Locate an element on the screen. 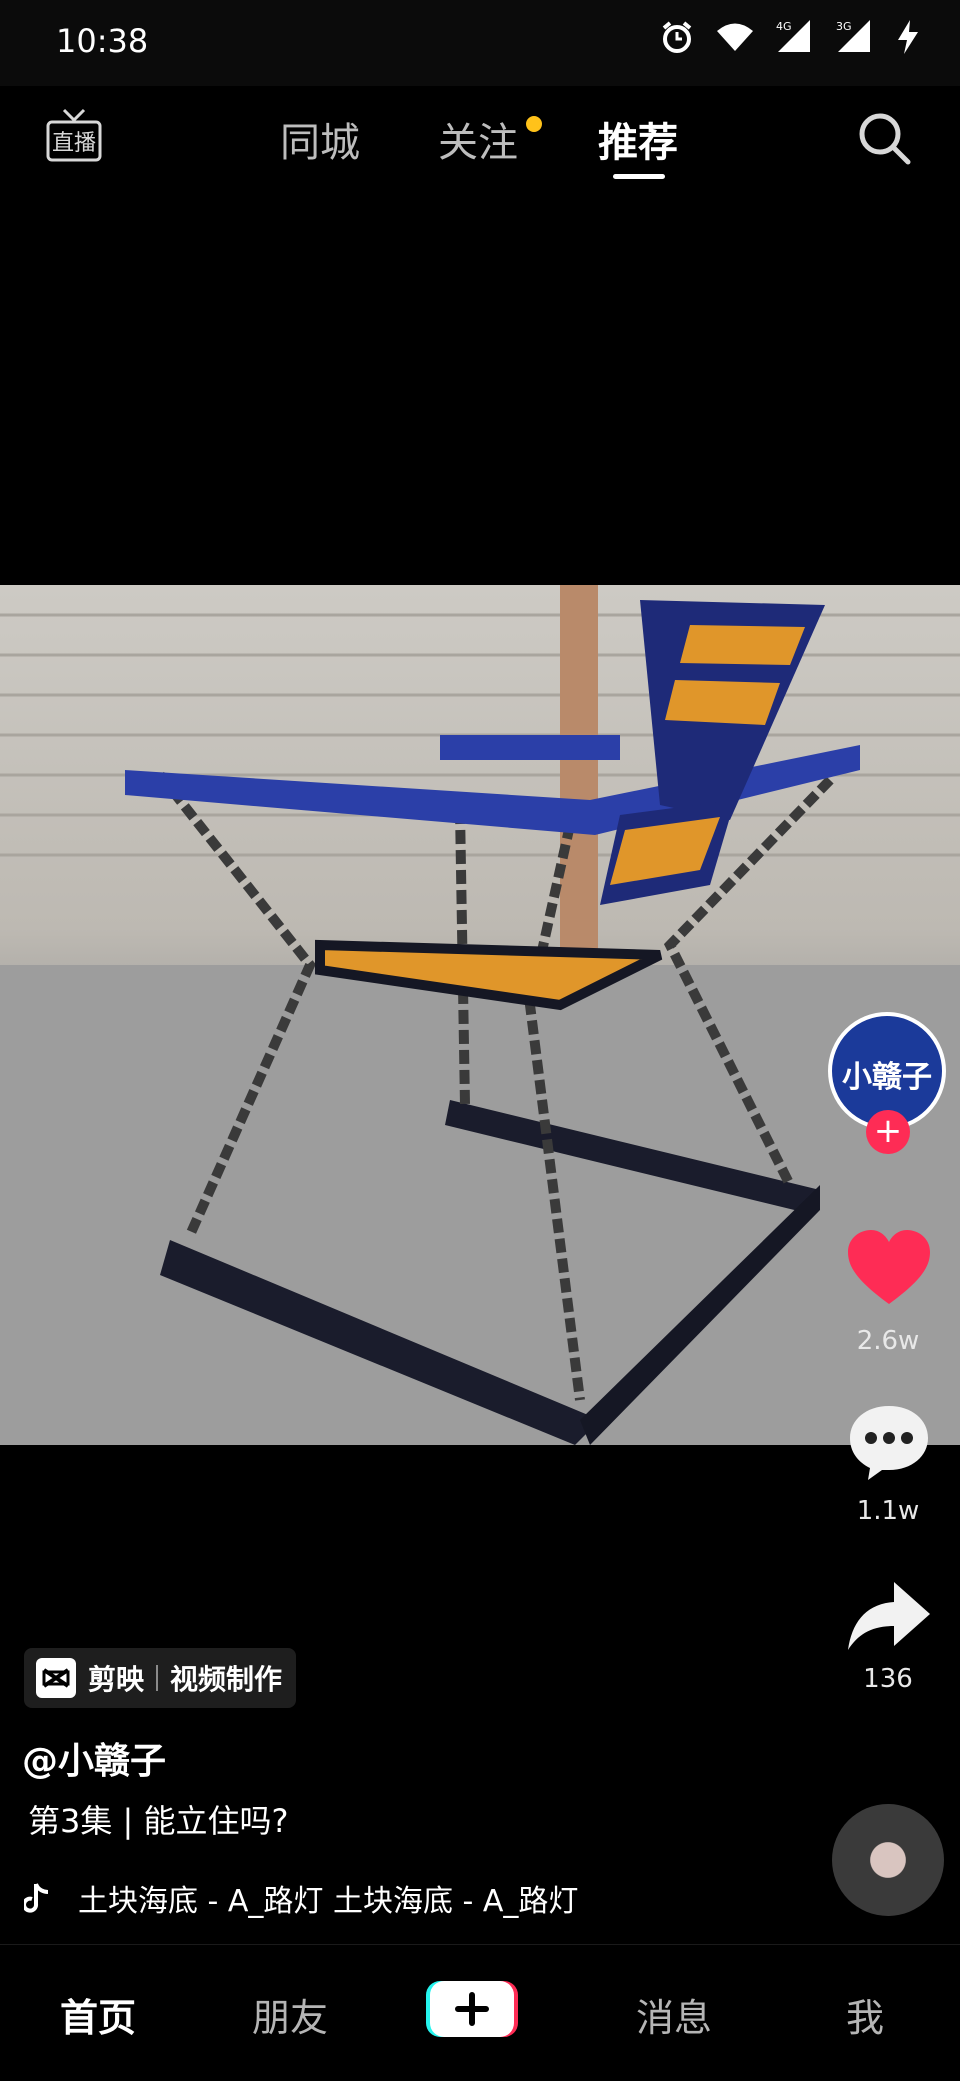 Image resolution: width=960 pixels, height=2081 pixels. nav-me: 我 is located at coordinates (865, 2014).